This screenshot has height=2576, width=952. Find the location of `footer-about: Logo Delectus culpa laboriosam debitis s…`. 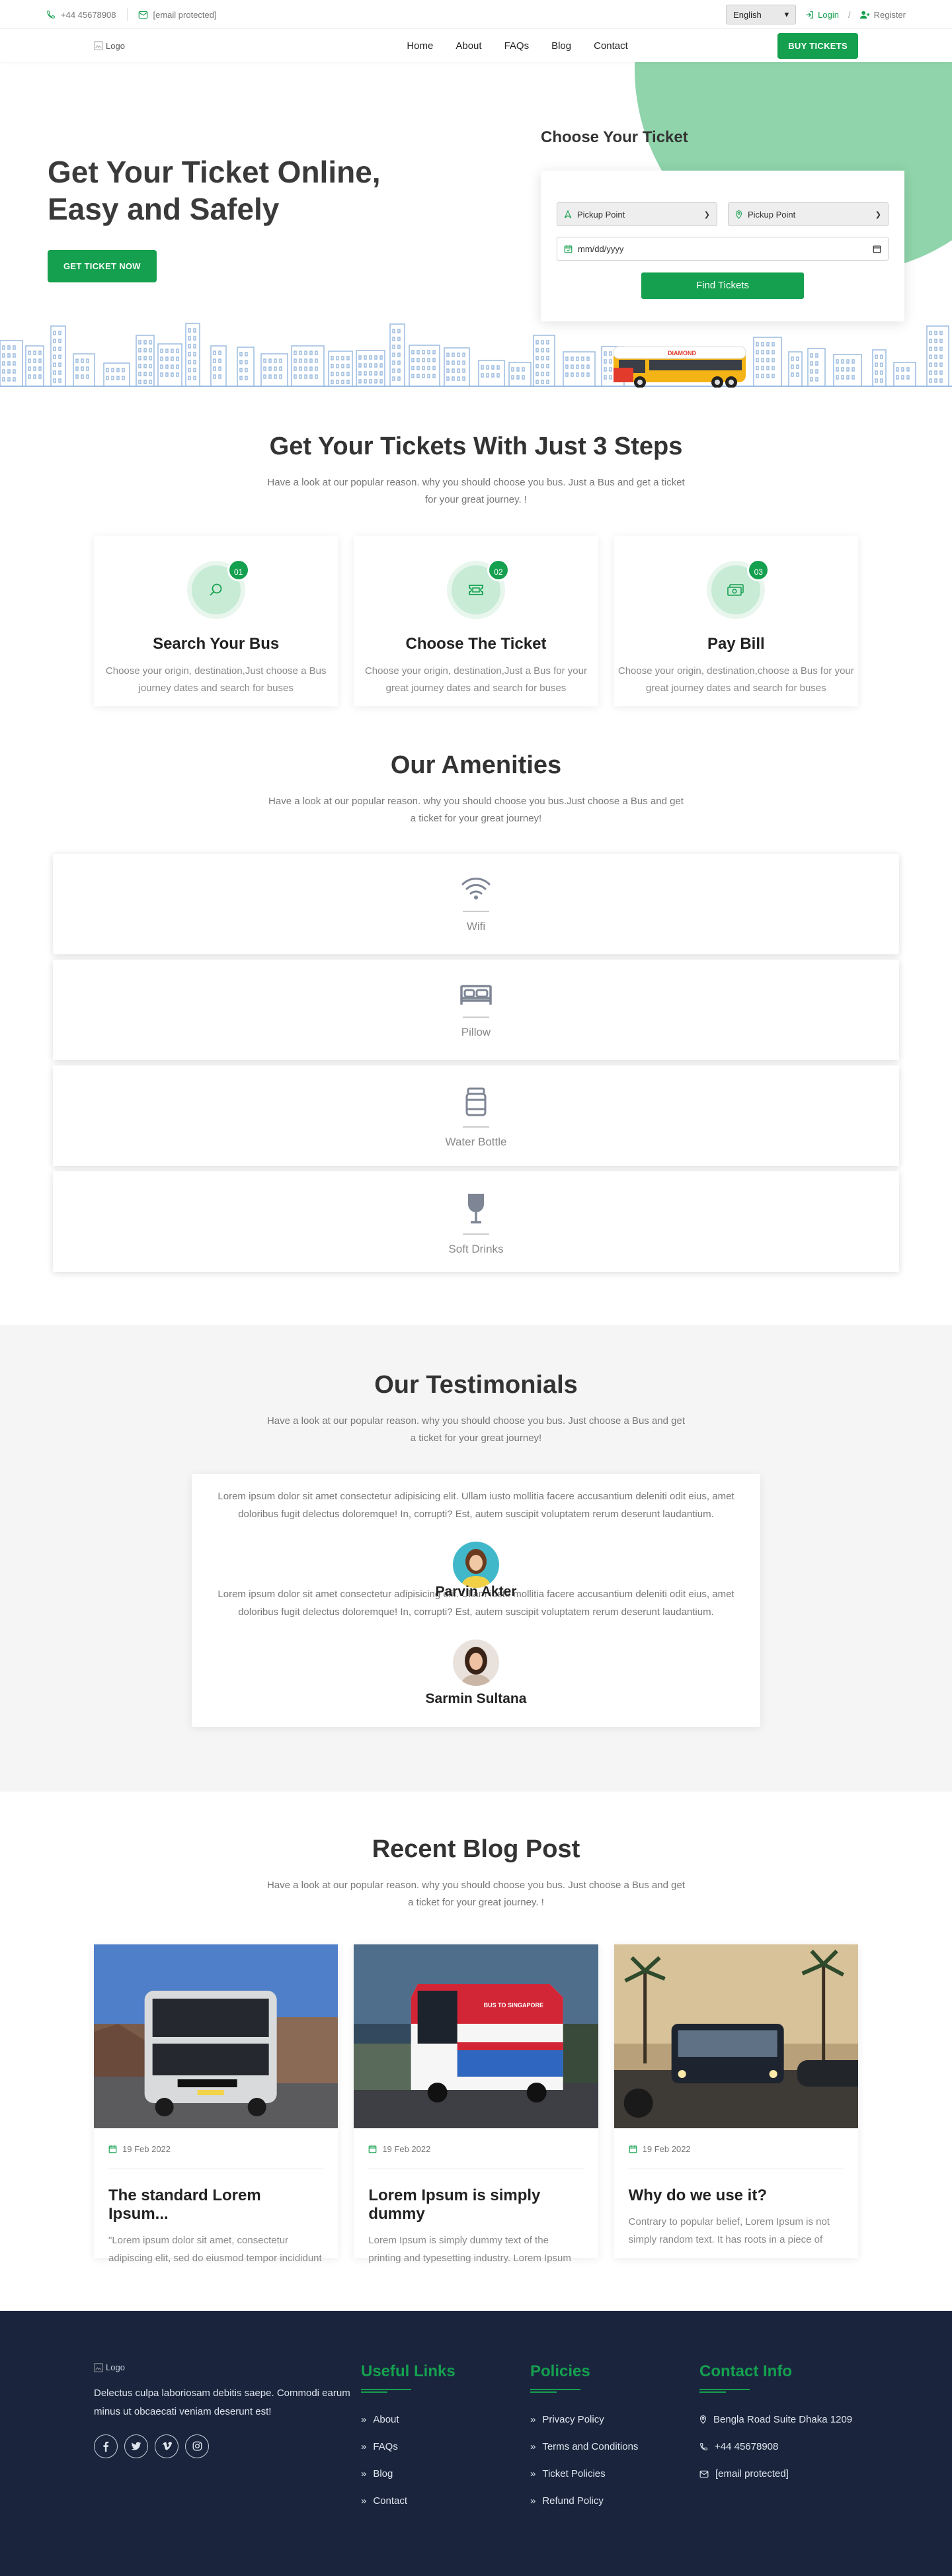

footer-about: Logo Delectus culpa laboriosam debitis s… is located at coordinates (203, 2442).